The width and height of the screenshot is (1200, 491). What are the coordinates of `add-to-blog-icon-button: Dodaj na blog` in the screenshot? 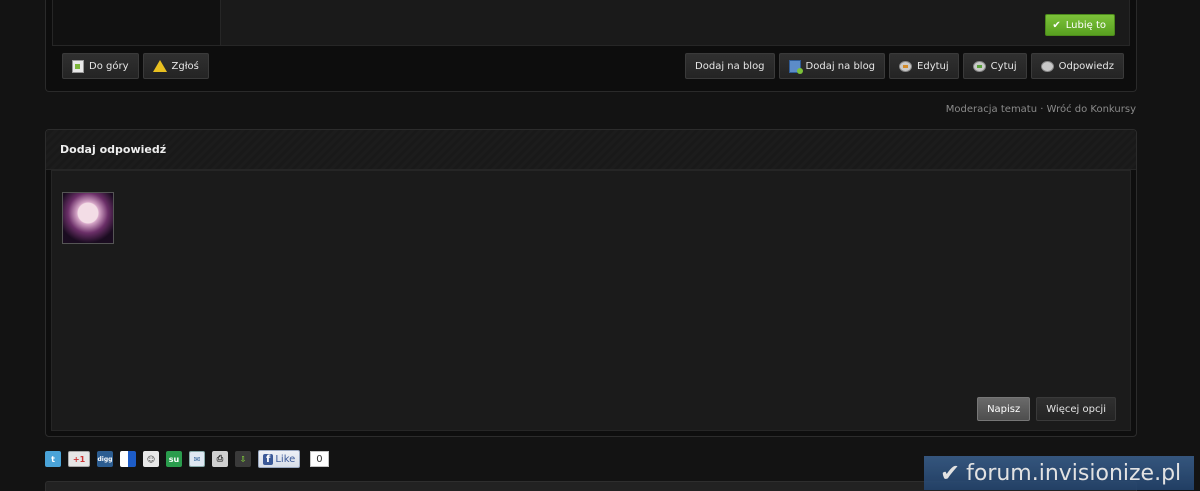 It's located at (832, 66).